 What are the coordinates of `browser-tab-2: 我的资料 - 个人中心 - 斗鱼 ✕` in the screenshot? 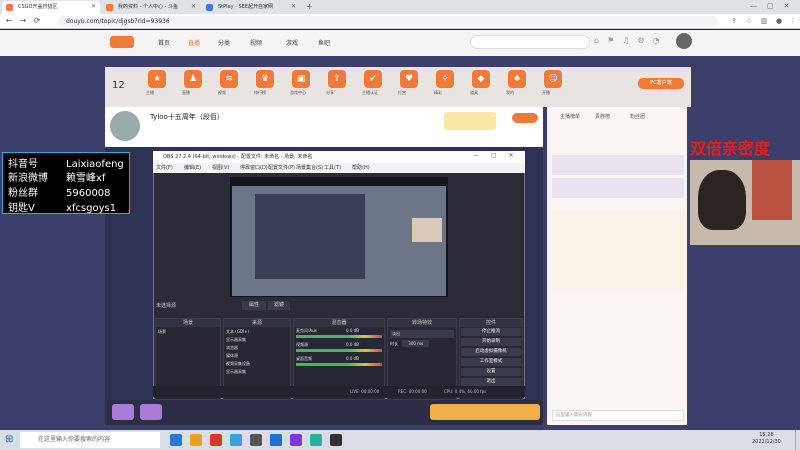 It's located at (151, 7).